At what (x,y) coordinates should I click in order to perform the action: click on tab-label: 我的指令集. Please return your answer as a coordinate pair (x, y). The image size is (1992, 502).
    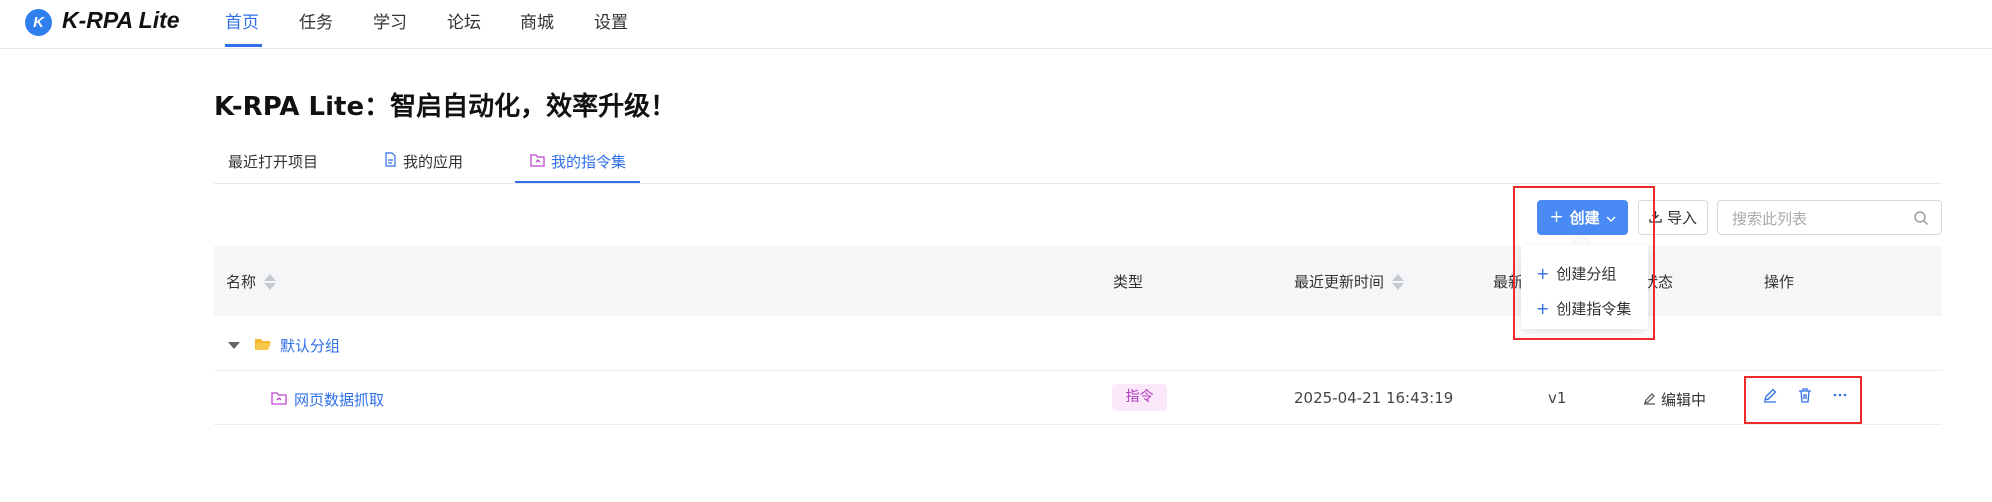
    Looking at the image, I should click on (589, 162).